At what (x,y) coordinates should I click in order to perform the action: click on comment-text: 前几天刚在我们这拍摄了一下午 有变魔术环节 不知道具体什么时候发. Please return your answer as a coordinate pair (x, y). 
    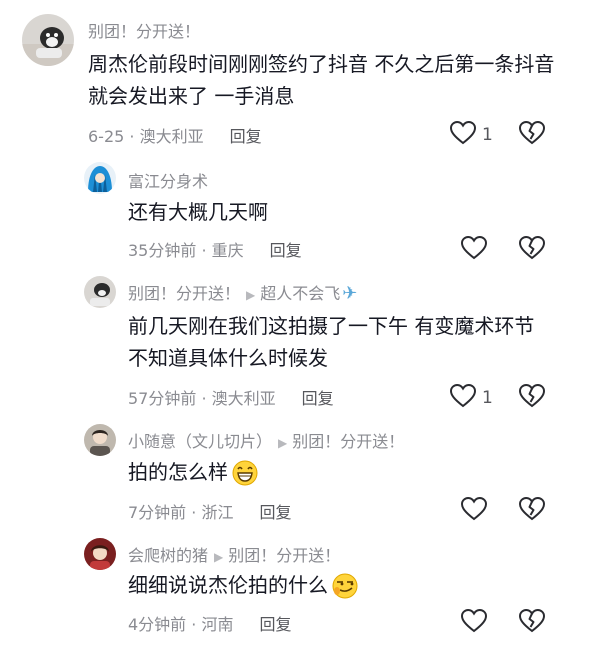
    Looking at the image, I should click on (331, 342).